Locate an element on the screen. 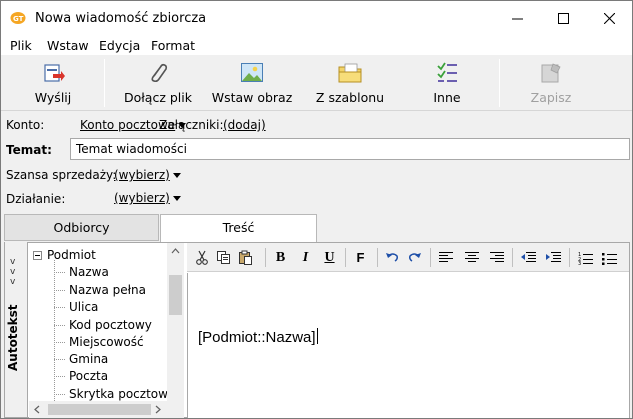  tree-vertical-scrollbar is located at coordinates (175, 322).